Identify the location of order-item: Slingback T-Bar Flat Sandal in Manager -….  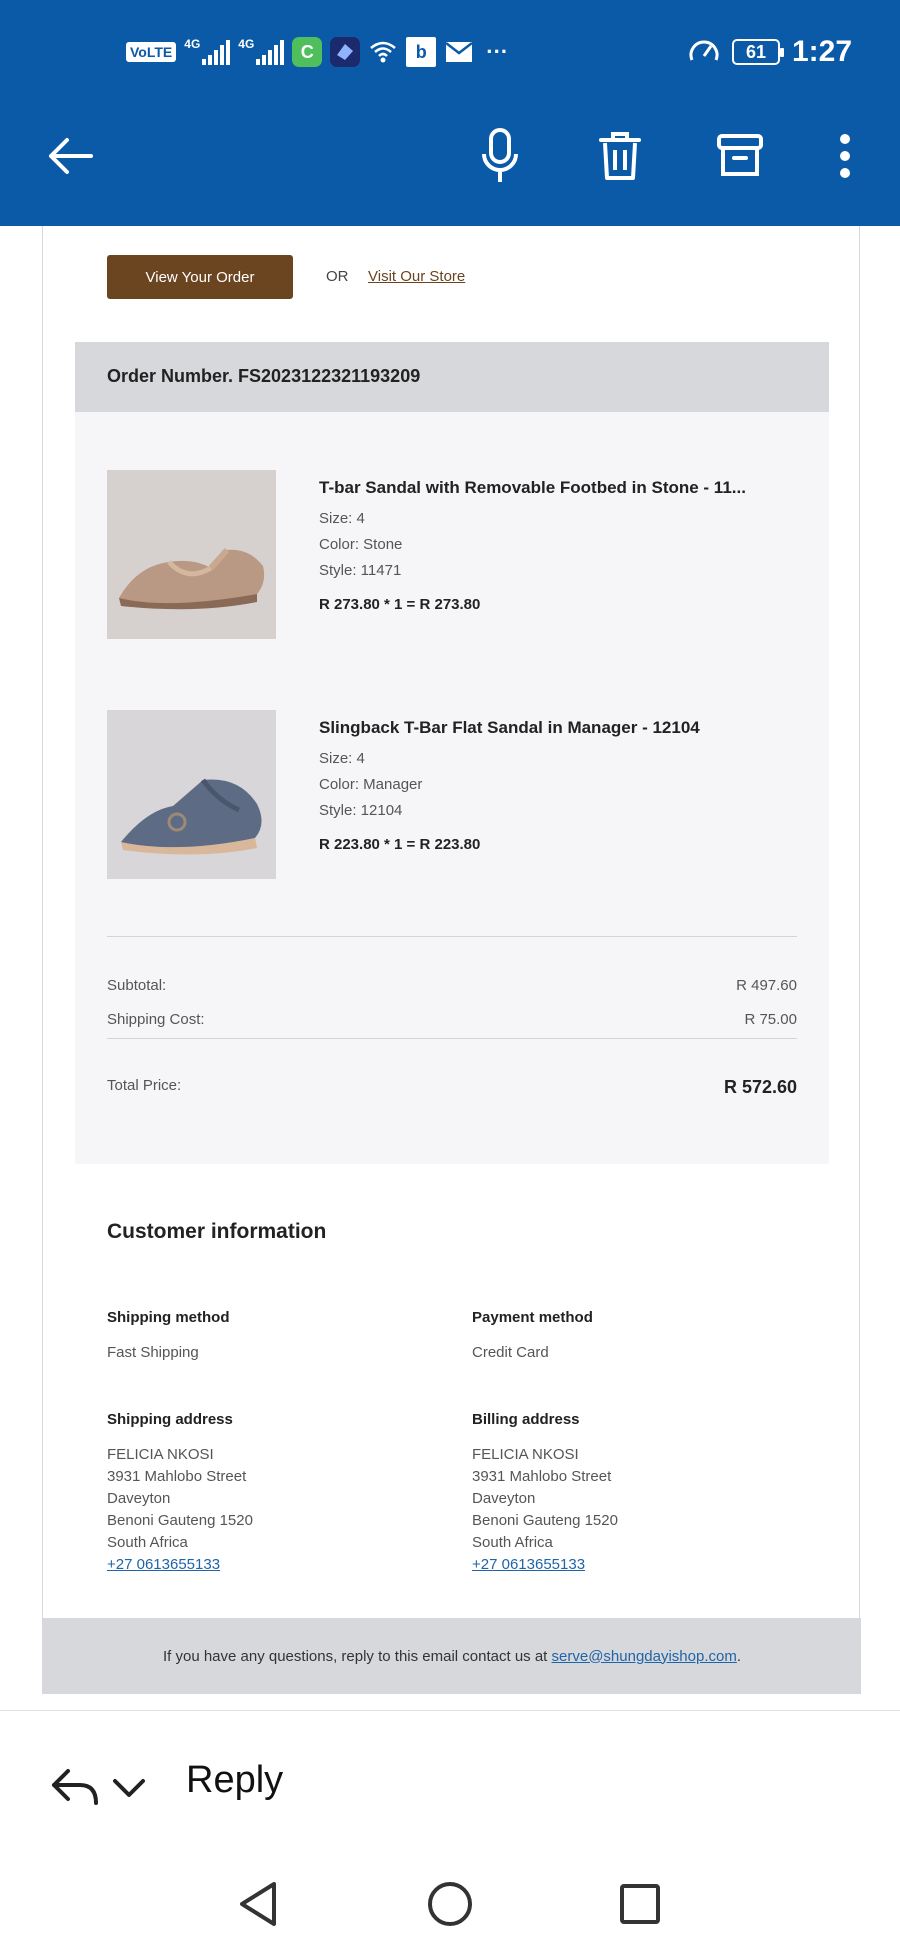
(452, 795).